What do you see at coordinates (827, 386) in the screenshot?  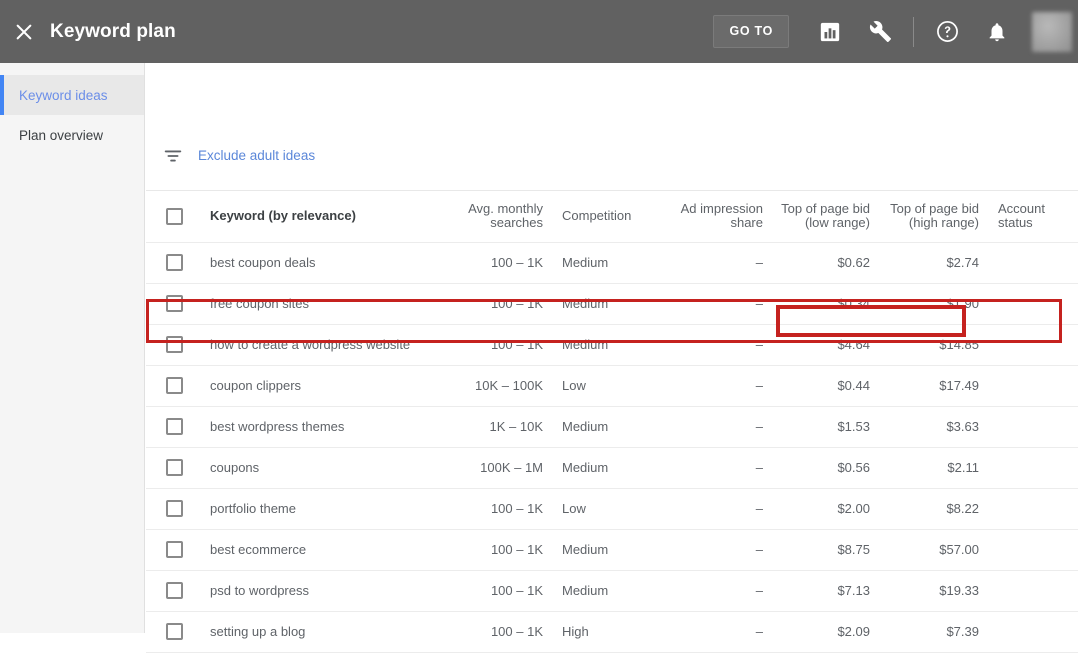 I see `cell-bid-low: $0.44` at bounding box center [827, 386].